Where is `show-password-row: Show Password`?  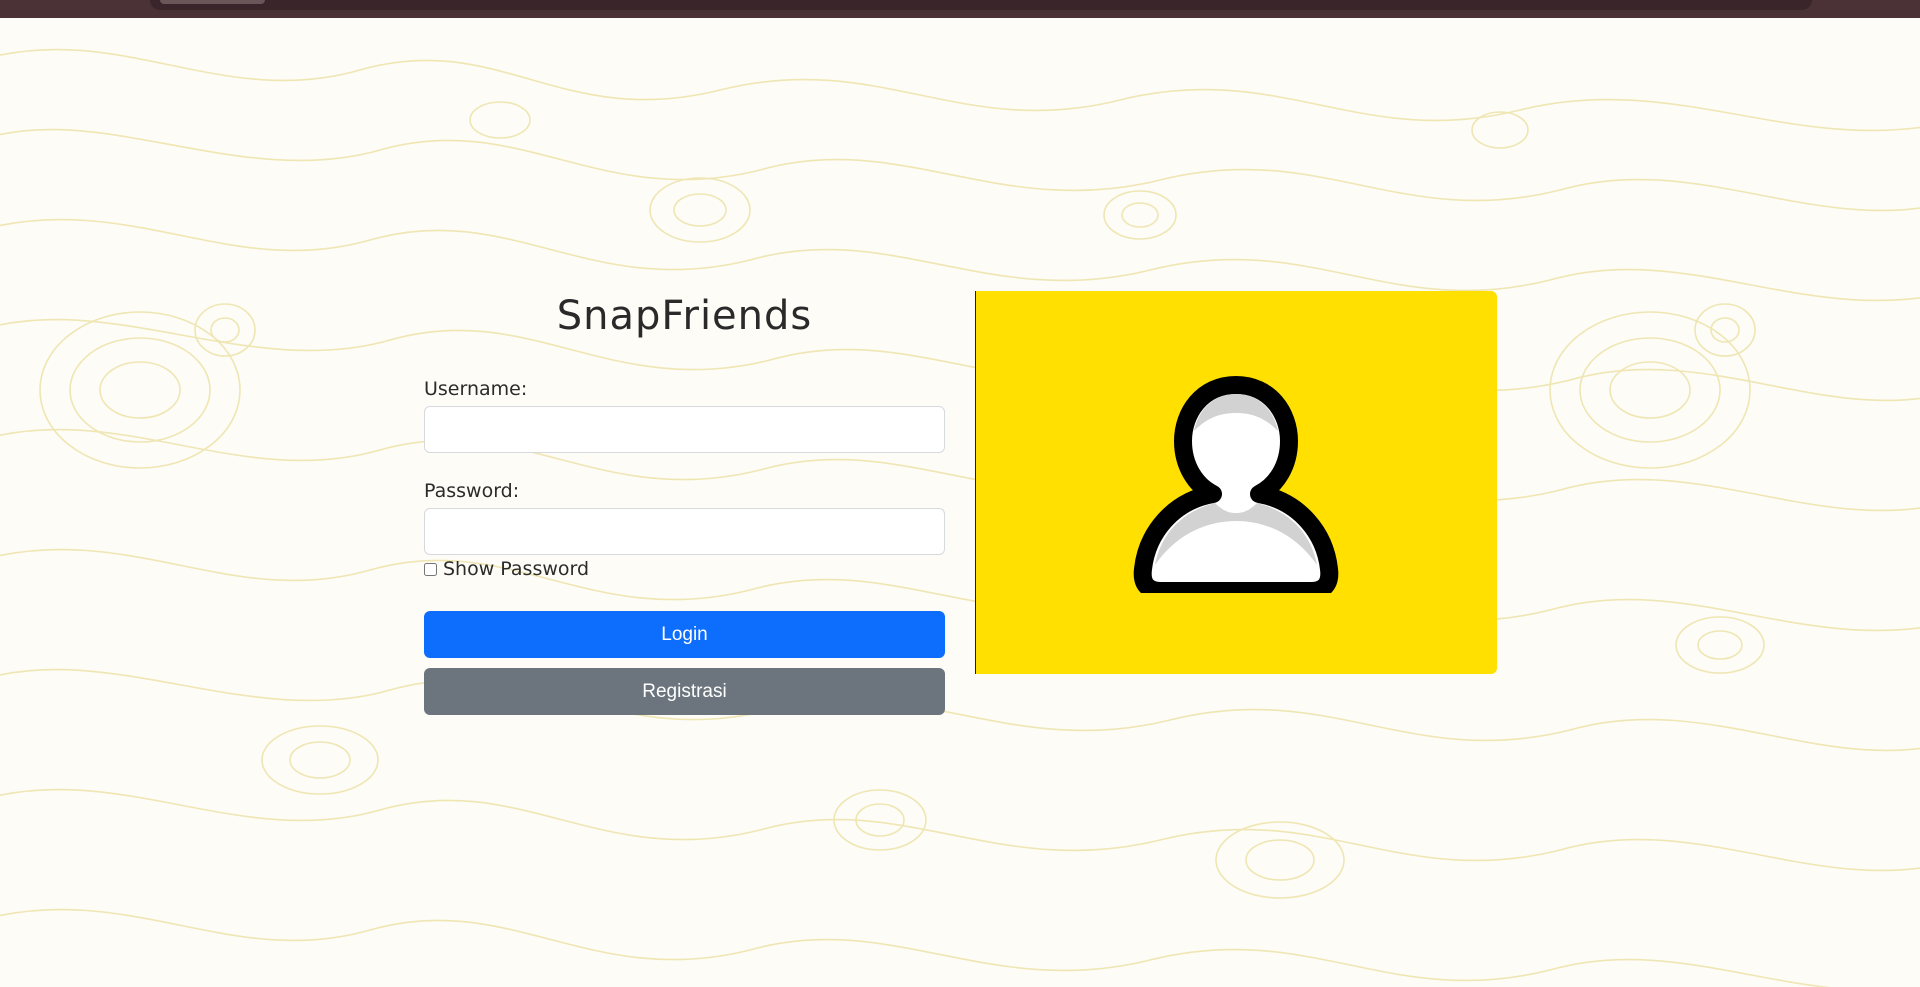
show-password-row: Show Password is located at coordinates (506, 569).